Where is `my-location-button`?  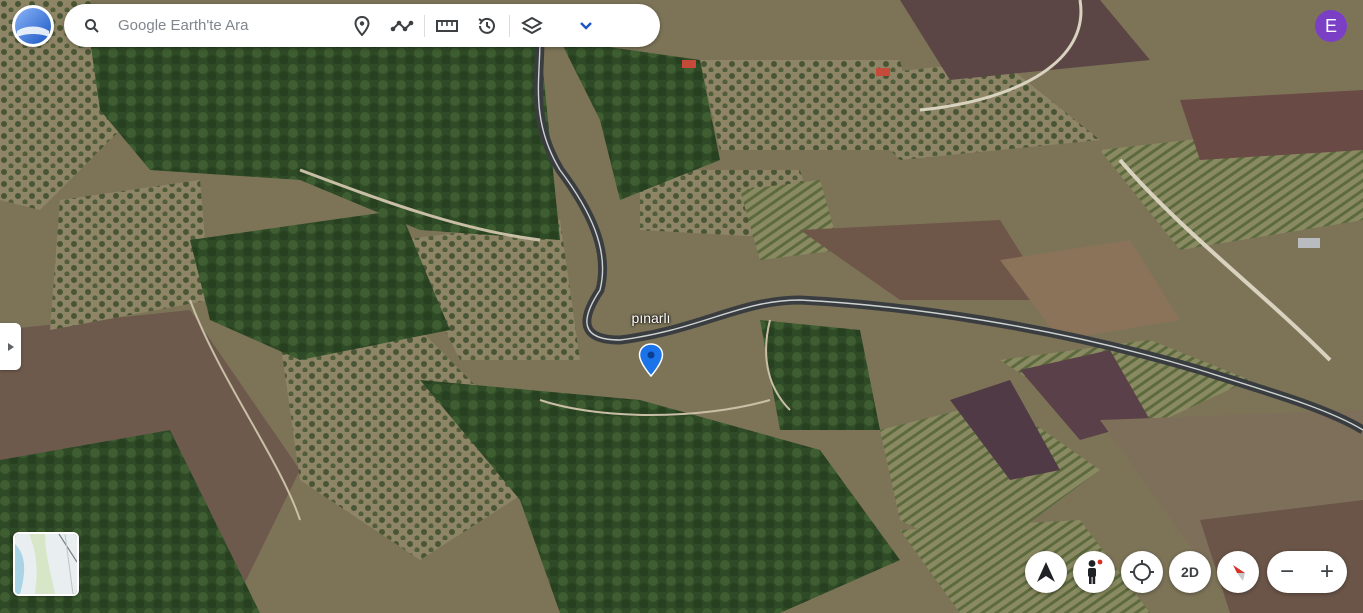 my-location-button is located at coordinates (1142, 572).